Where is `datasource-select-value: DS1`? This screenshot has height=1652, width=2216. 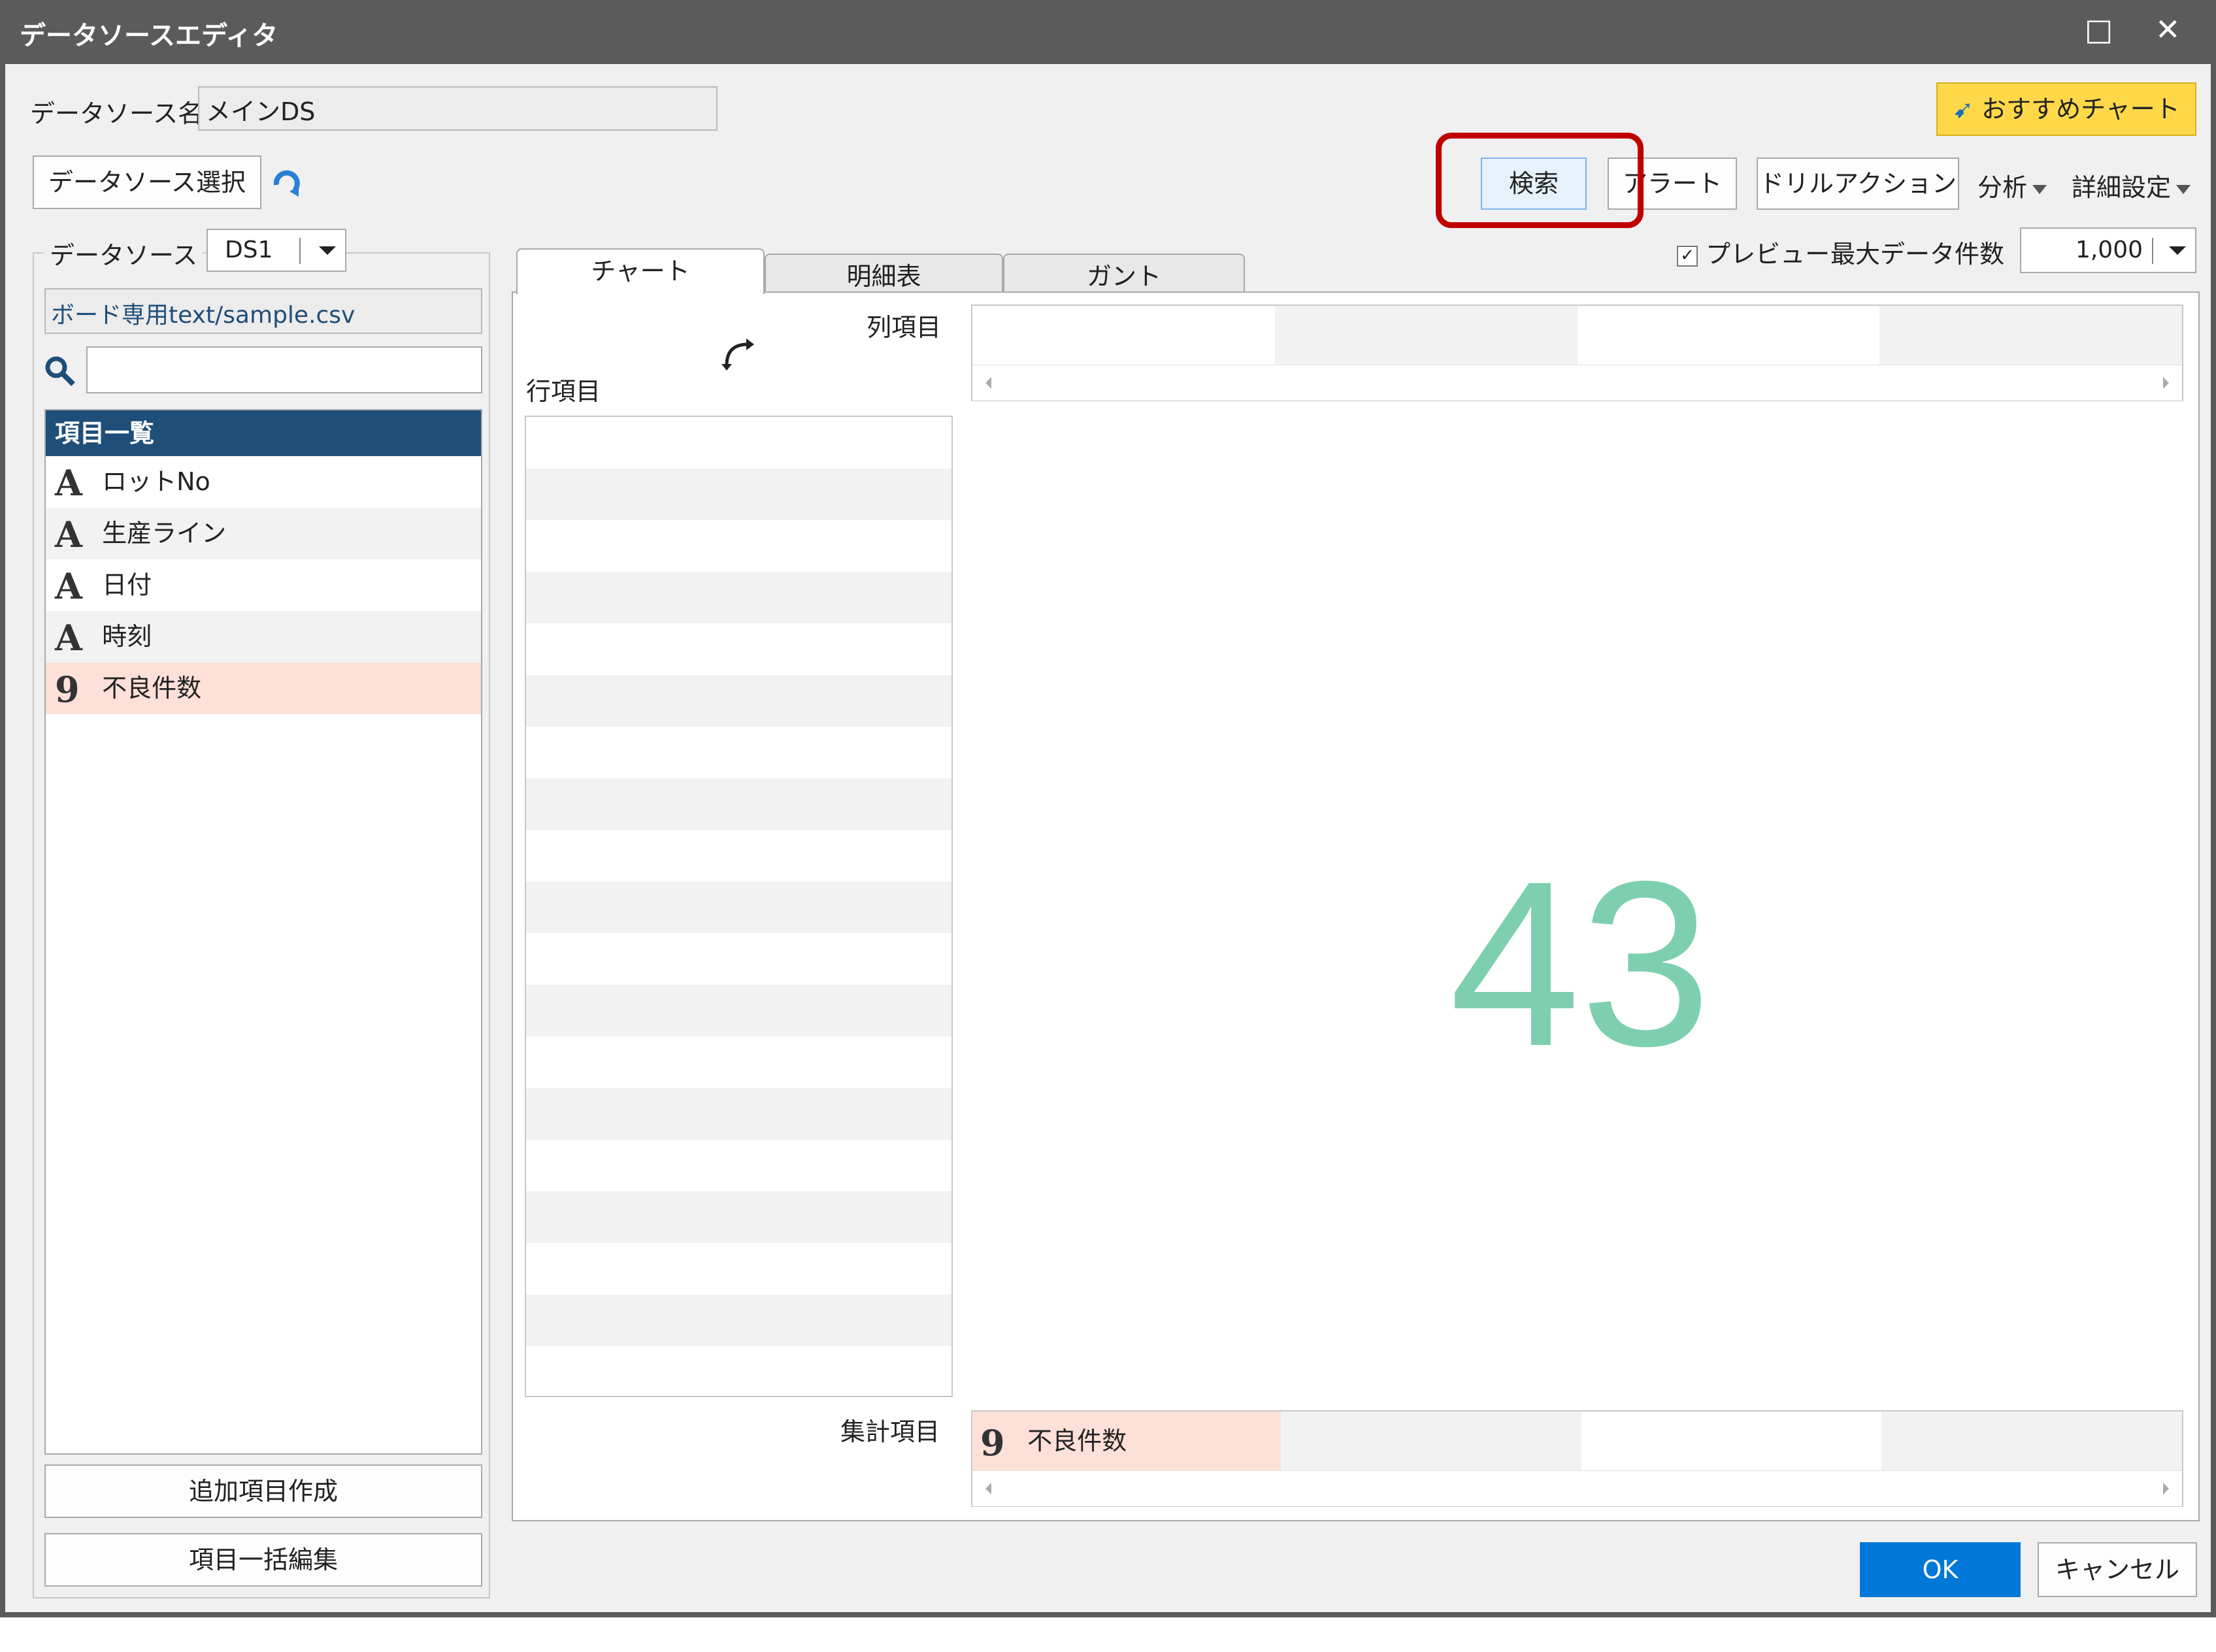
datasource-select-value: DS1 is located at coordinates (249, 250).